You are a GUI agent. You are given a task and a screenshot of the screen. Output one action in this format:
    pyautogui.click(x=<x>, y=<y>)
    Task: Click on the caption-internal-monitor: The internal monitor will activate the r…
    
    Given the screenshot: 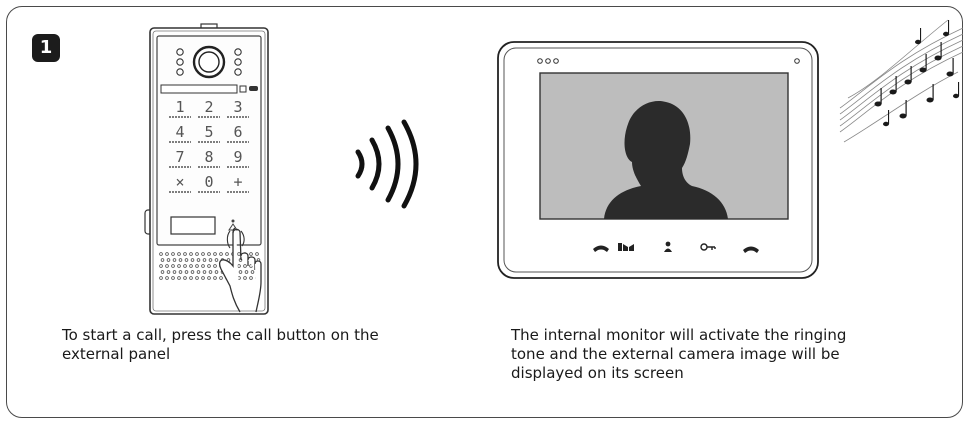 What is the action you would take?
    pyautogui.click(x=679, y=354)
    